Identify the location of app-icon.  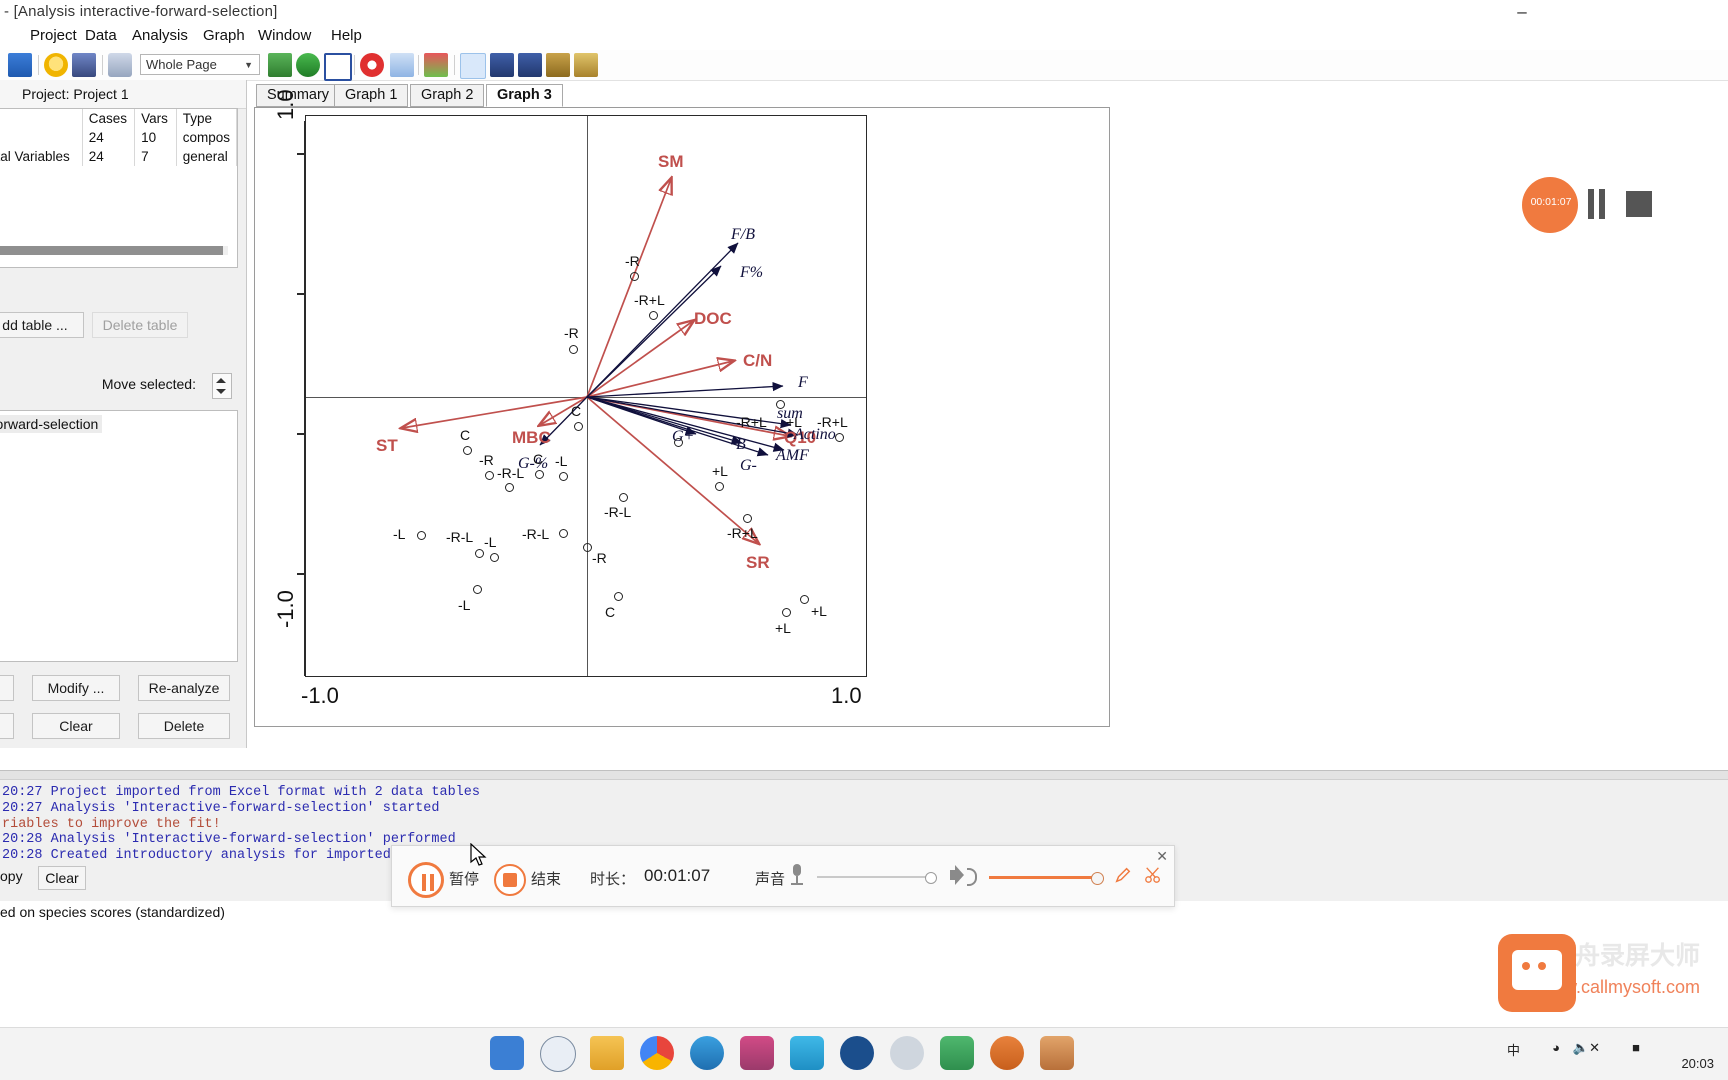
(757, 1053).